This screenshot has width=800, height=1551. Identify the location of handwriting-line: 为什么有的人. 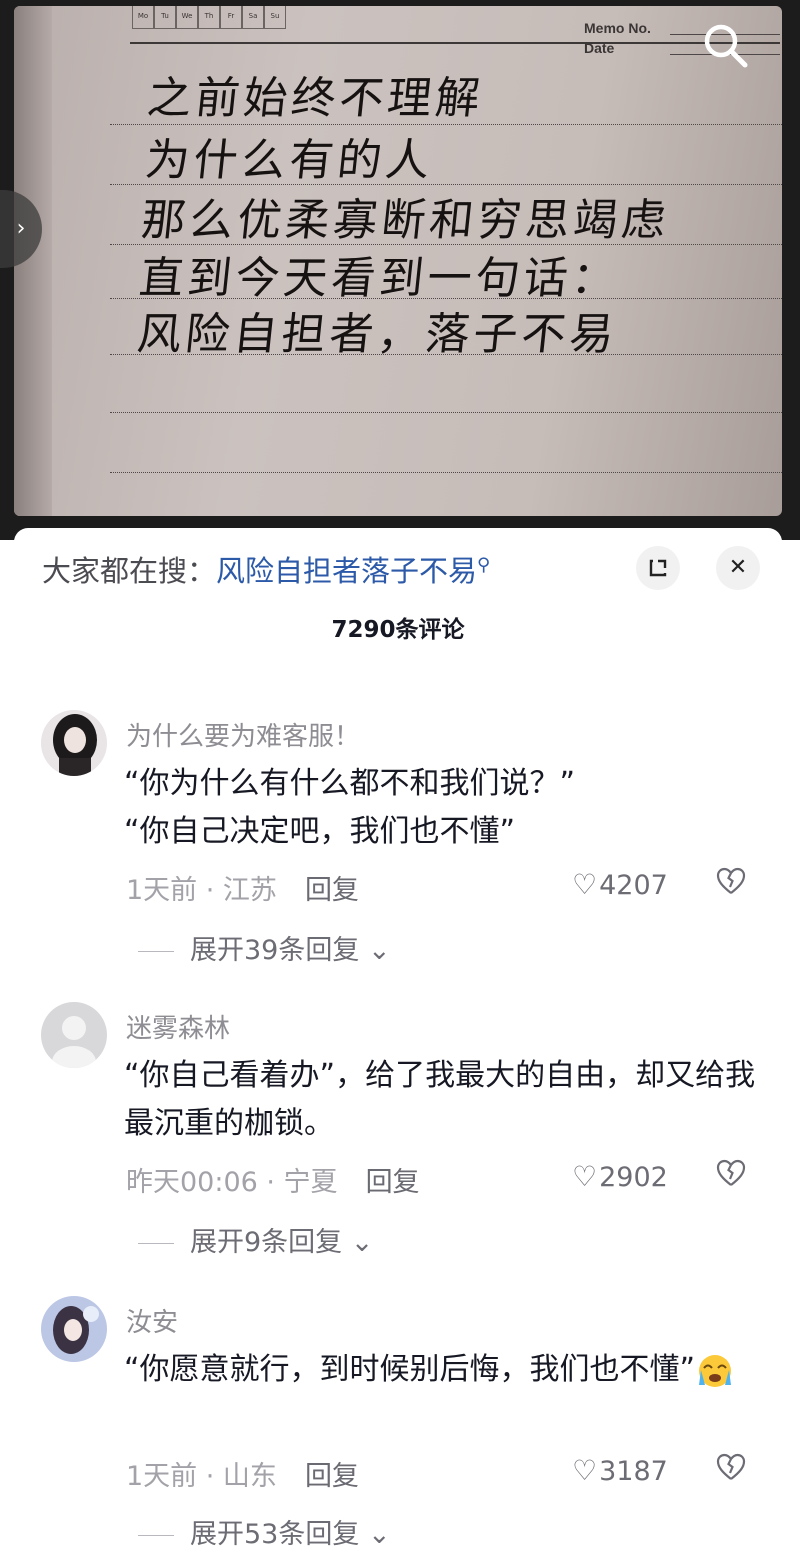
(289, 160).